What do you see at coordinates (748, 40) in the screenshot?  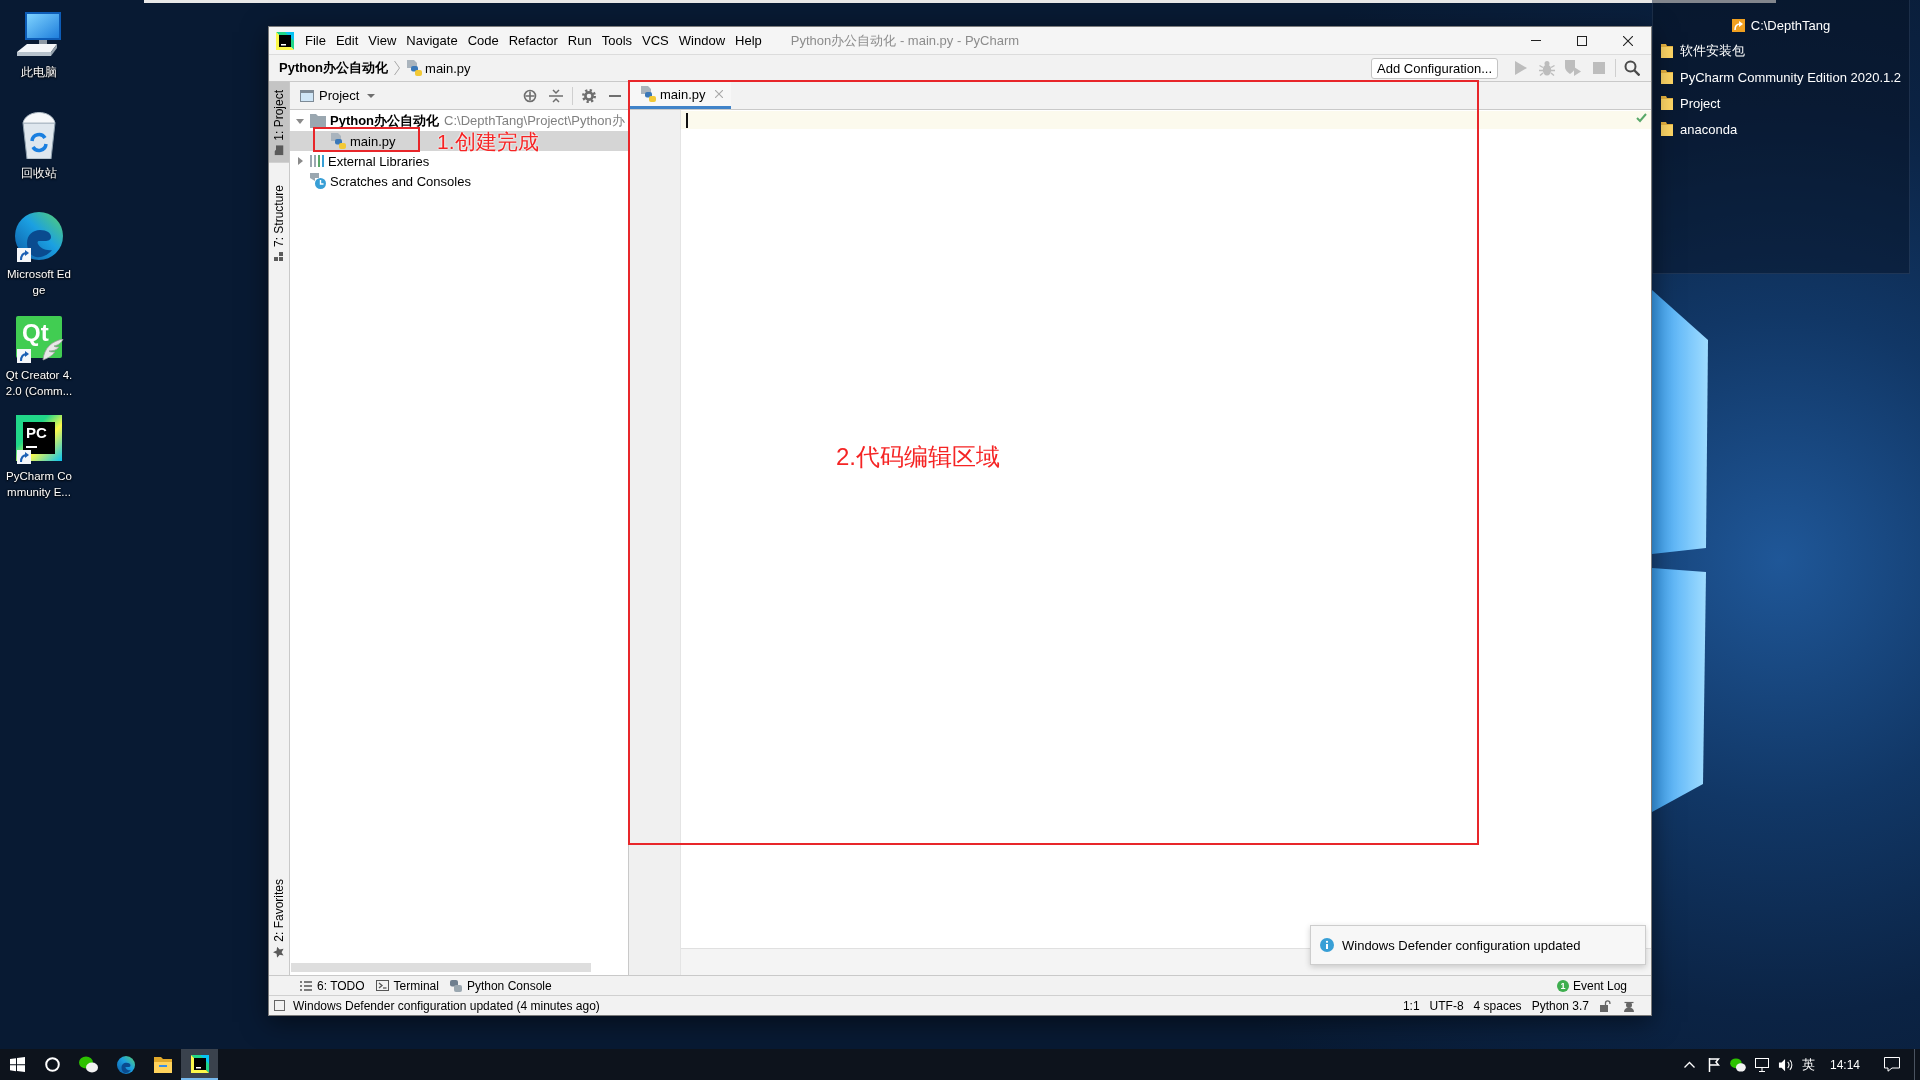 I see `menu-item: Help` at bounding box center [748, 40].